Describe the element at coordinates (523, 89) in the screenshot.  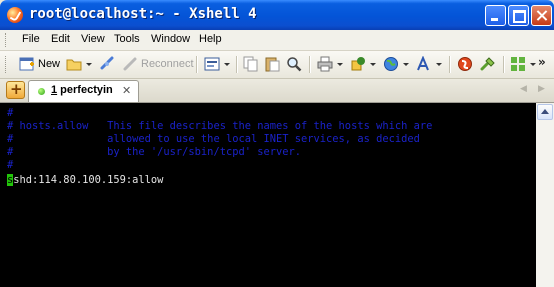
I see `tab-scroll-left-icon: ◀` at that location.